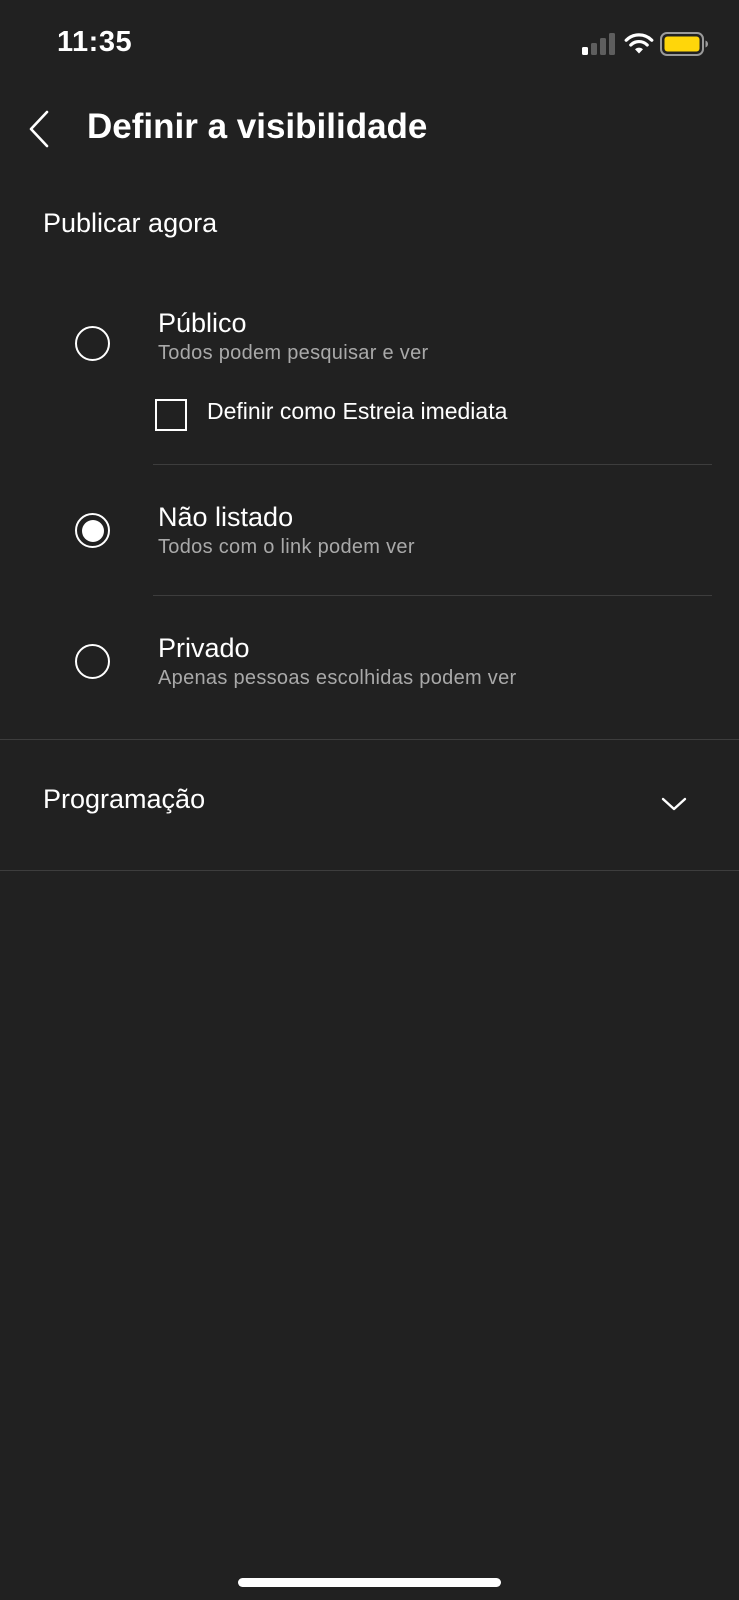  Describe the element at coordinates (286, 547) in the screenshot. I see `option-description-unlisted: Todos com o link podem ver` at that location.